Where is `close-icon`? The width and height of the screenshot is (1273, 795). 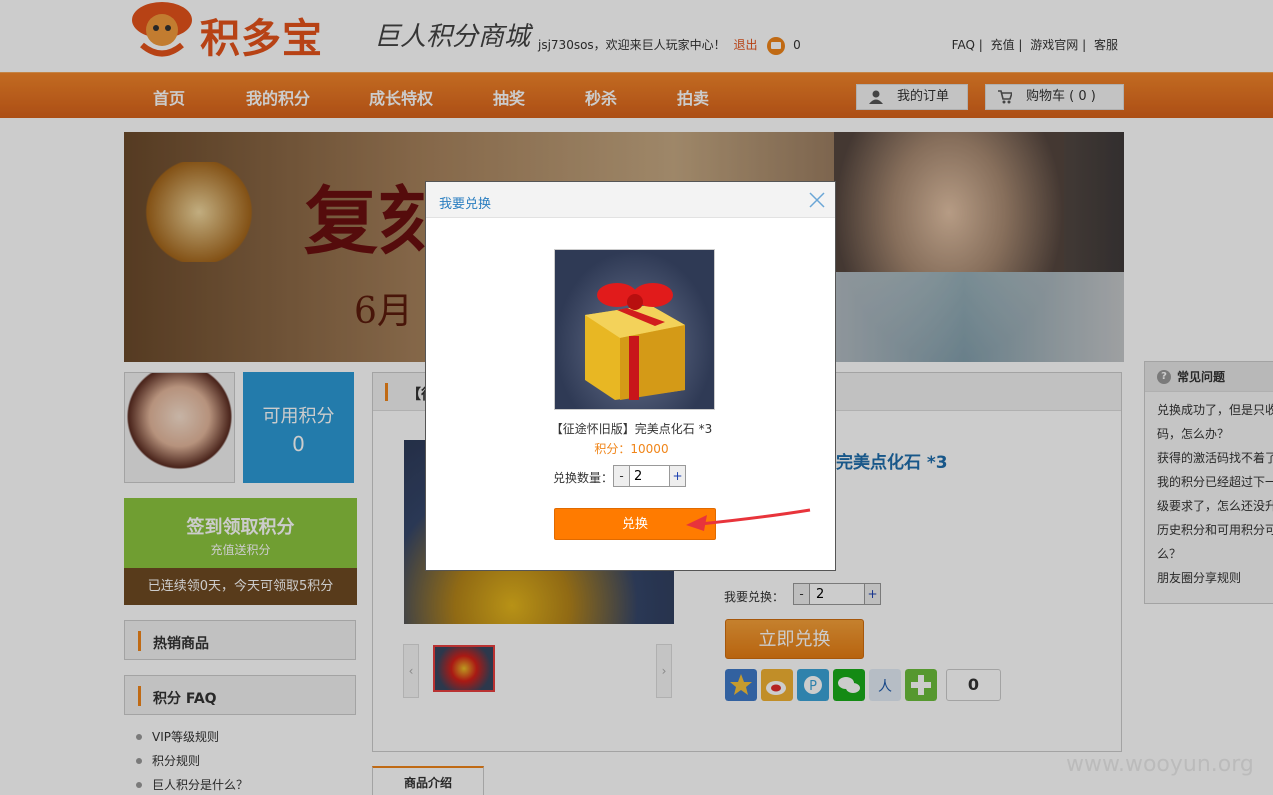
close-icon is located at coordinates (817, 200).